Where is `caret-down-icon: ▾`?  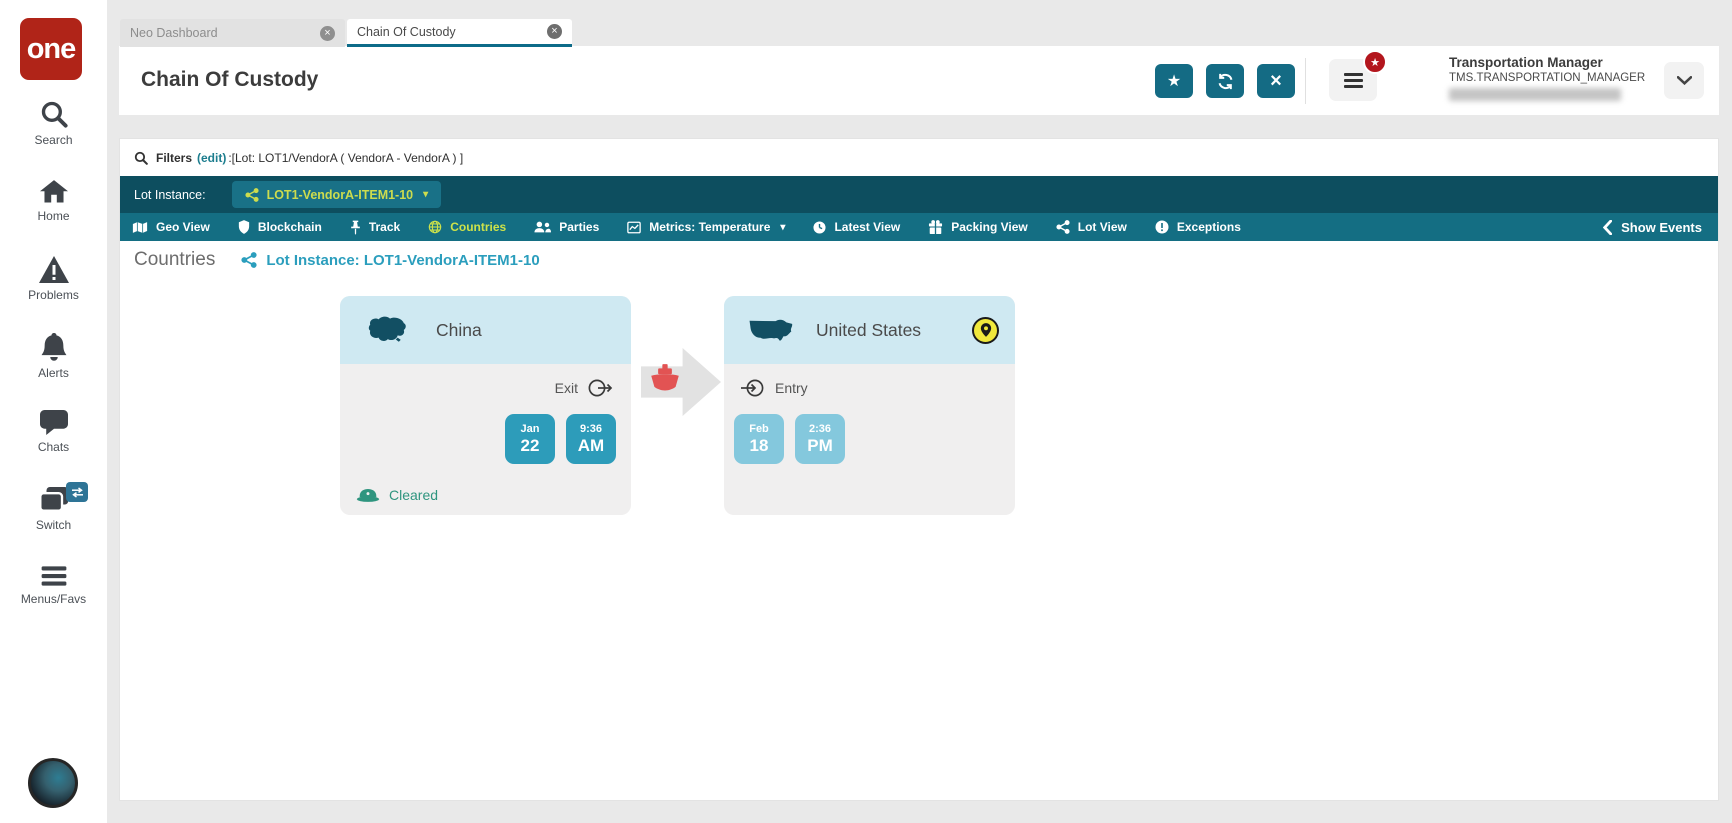
caret-down-icon: ▾ is located at coordinates (426, 194).